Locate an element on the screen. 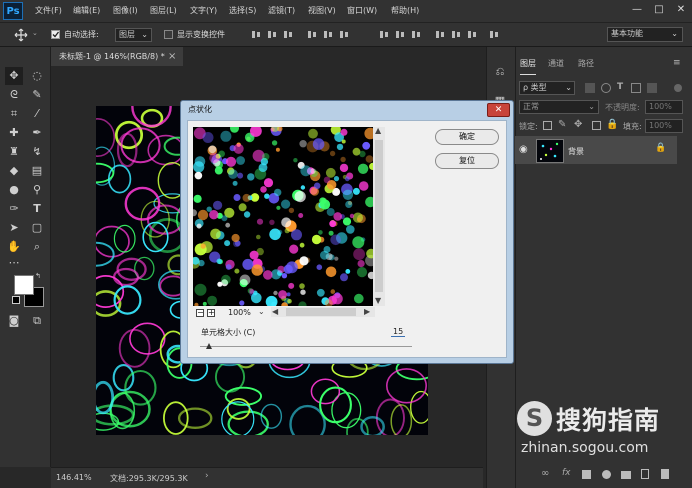 This screenshot has width=692, height=488. swap-colors-icon: ↰ is located at coordinates (38, 276).